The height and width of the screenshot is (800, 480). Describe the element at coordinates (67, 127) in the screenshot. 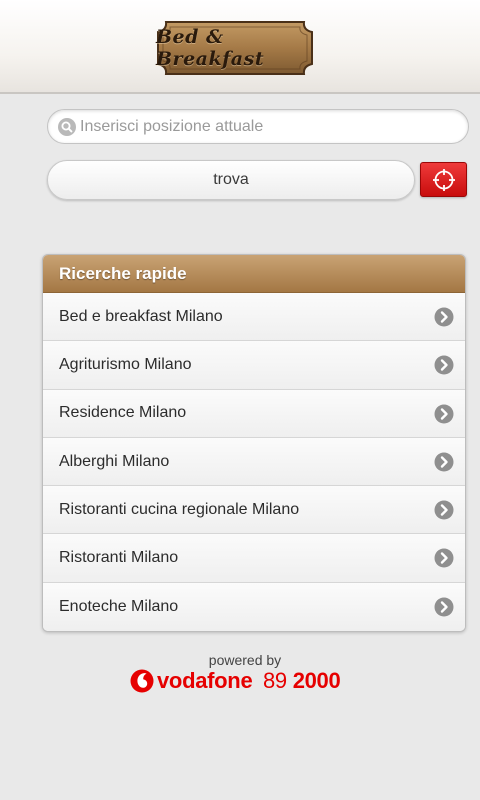

I see `search-icon` at that location.